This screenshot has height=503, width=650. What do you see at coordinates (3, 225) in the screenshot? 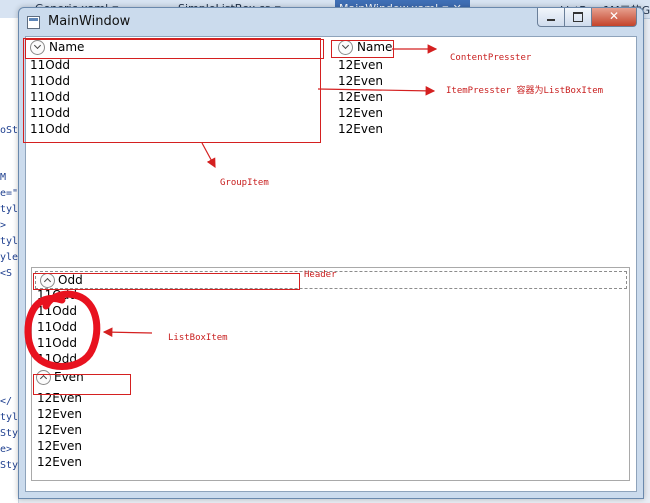
I see `code-line: >` at bounding box center [3, 225].